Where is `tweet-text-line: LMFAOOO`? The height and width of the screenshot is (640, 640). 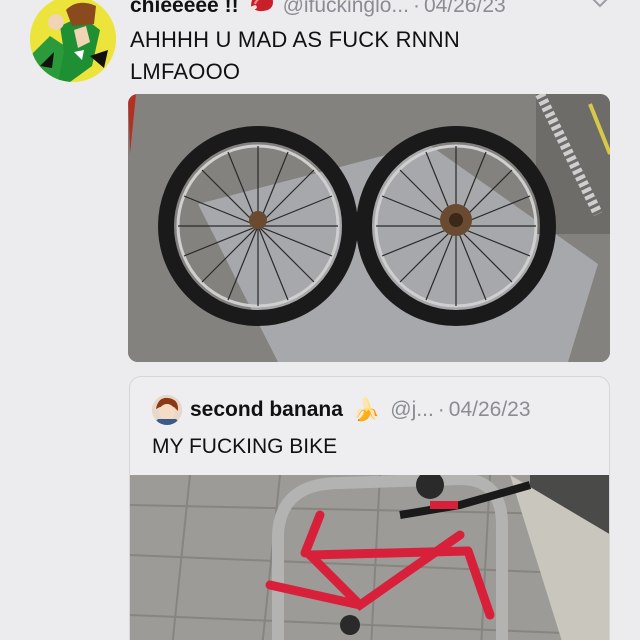 tweet-text-line: LMFAOOO is located at coordinates (185, 71).